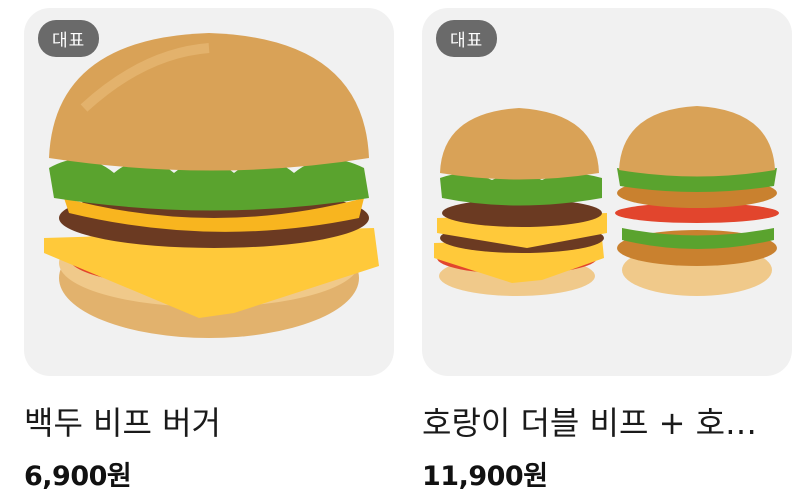 Image resolution: width=804 pixels, height=496 pixels. I want to click on product-name: 백두 비프 버거, so click(209, 421).